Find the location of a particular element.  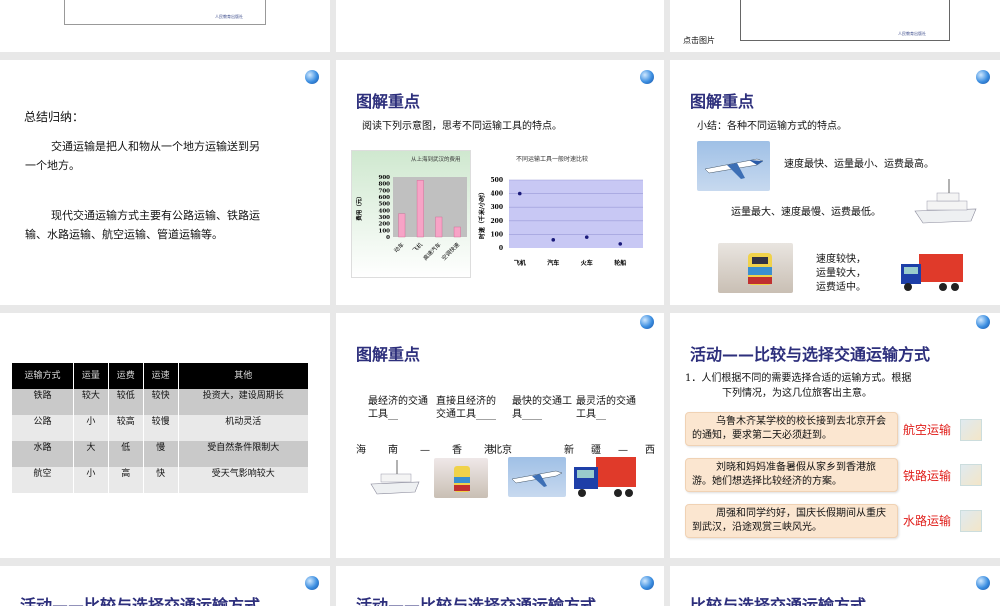

click-picture-caption: 点击图片 is located at coordinates (699, 40).